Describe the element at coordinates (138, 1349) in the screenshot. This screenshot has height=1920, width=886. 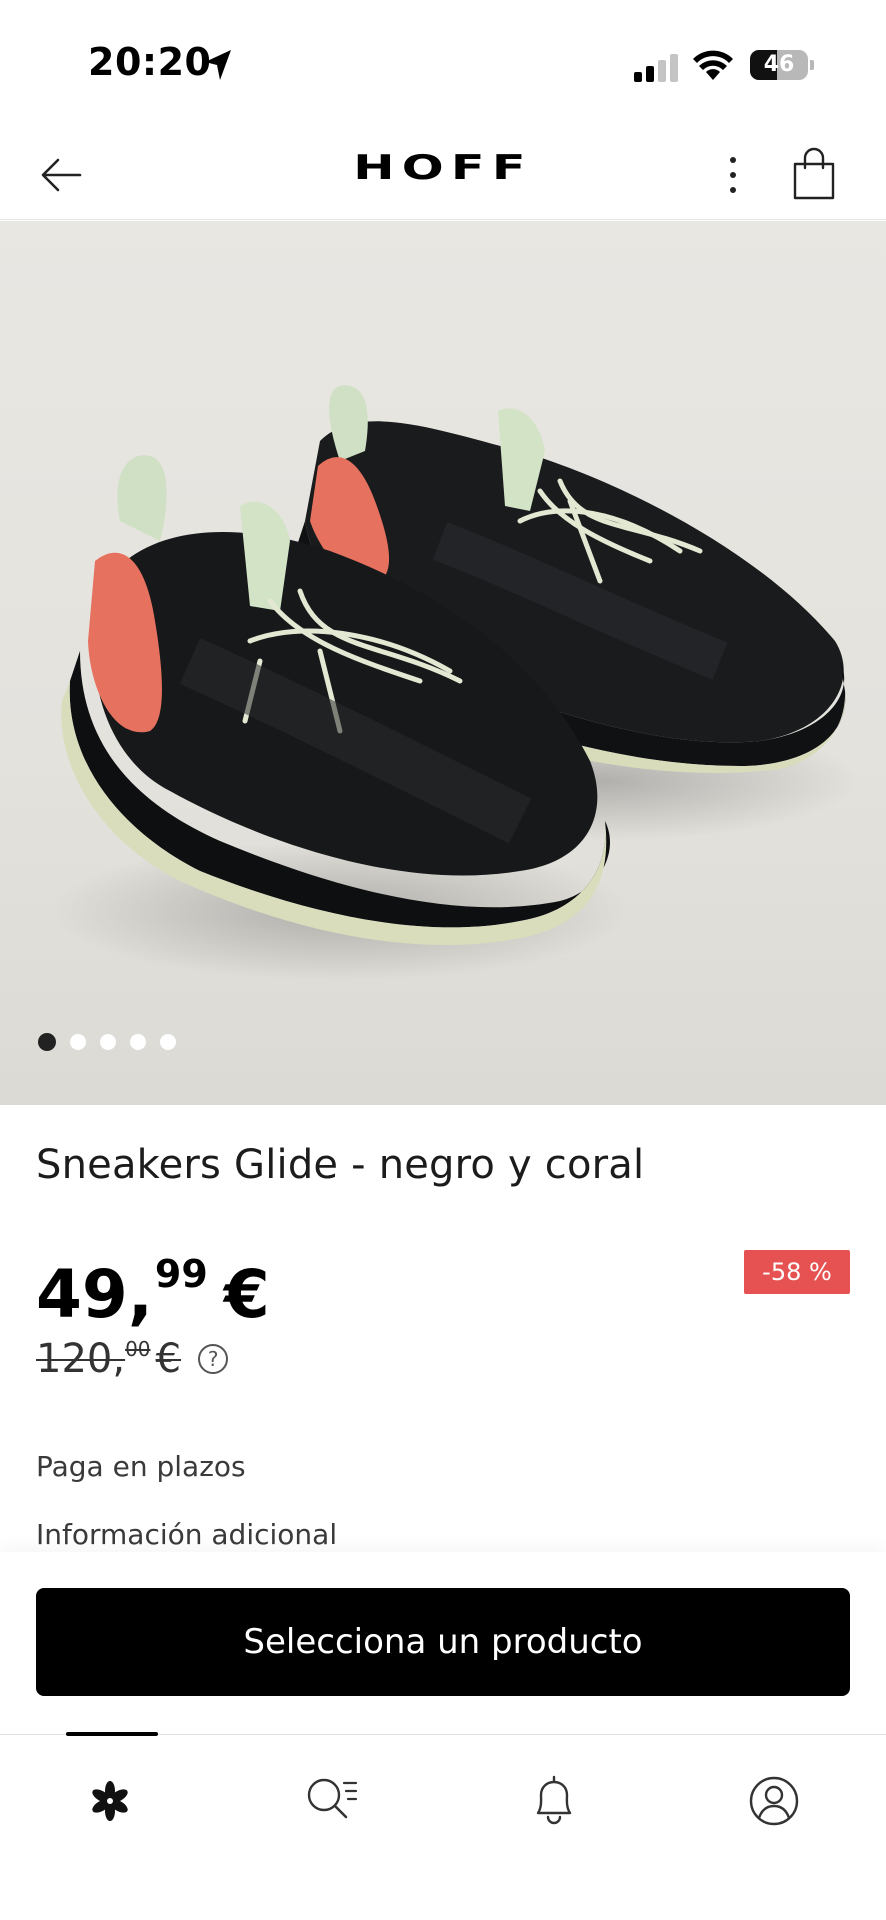
I see `old-price-decimals: 00` at that location.